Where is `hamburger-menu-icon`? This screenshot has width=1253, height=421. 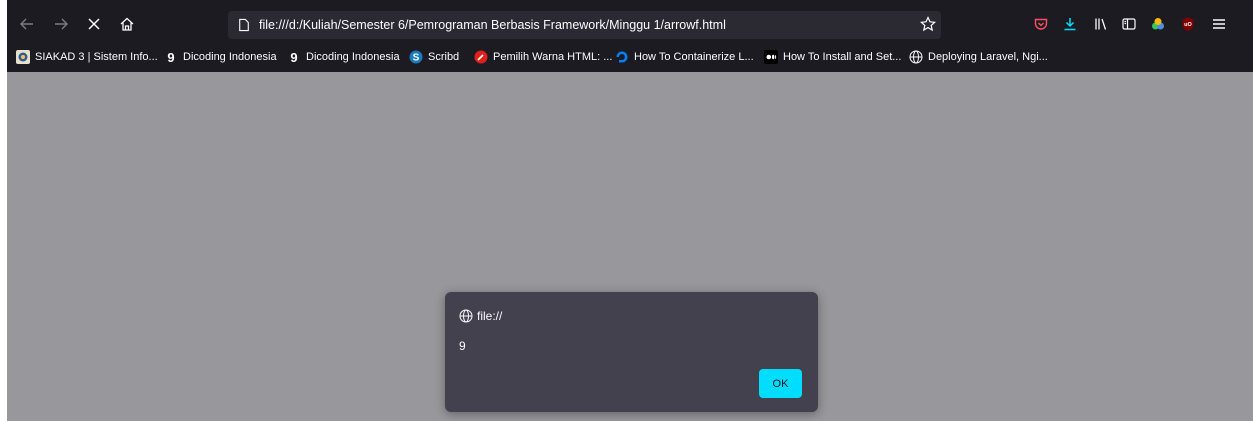 hamburger-menu-icon is located at coordinates (1219, 24).